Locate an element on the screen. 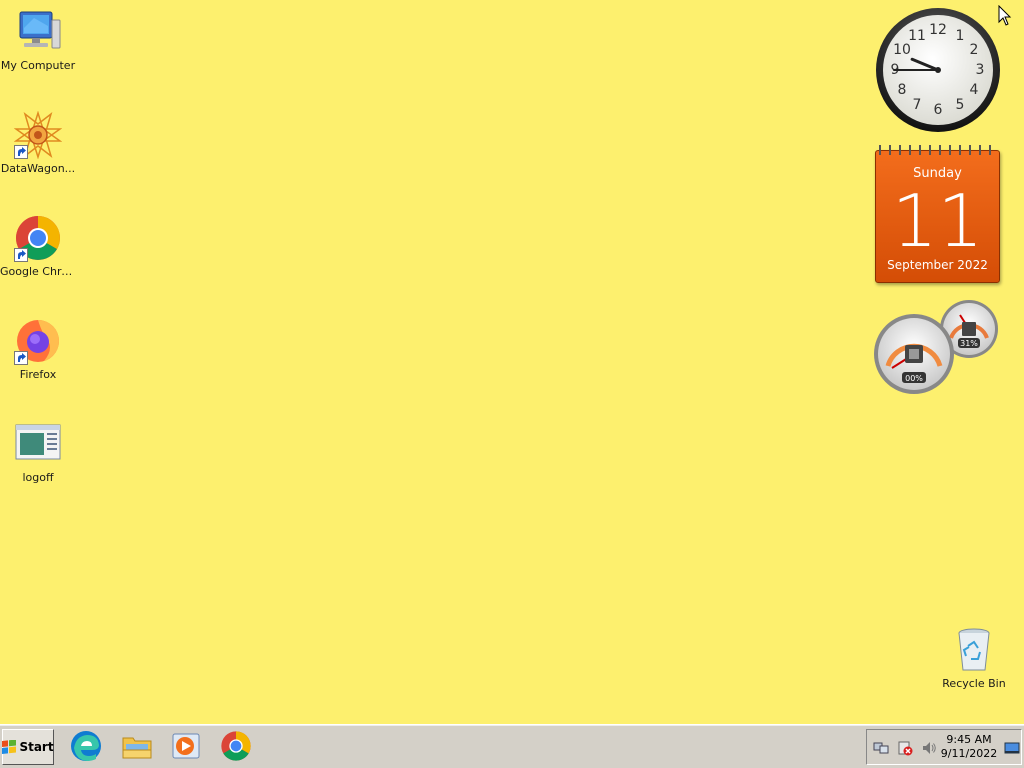 This screenshot has height=768, width=1024. svg-text: 12 is located at coordinates (938, 30).